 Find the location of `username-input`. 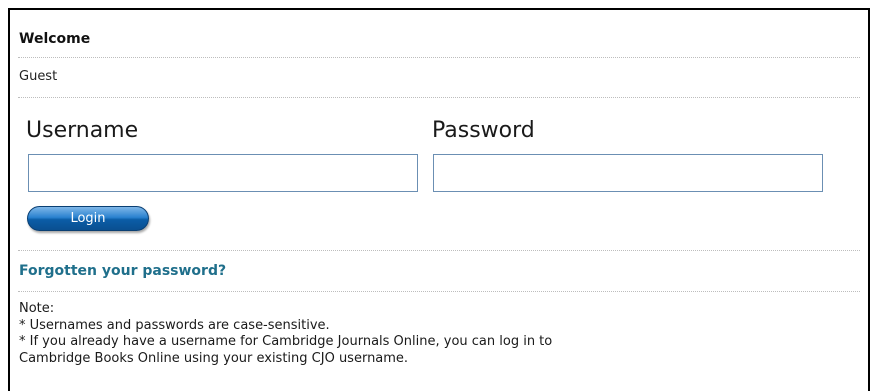

username-input is located at coordinates (223, 173).